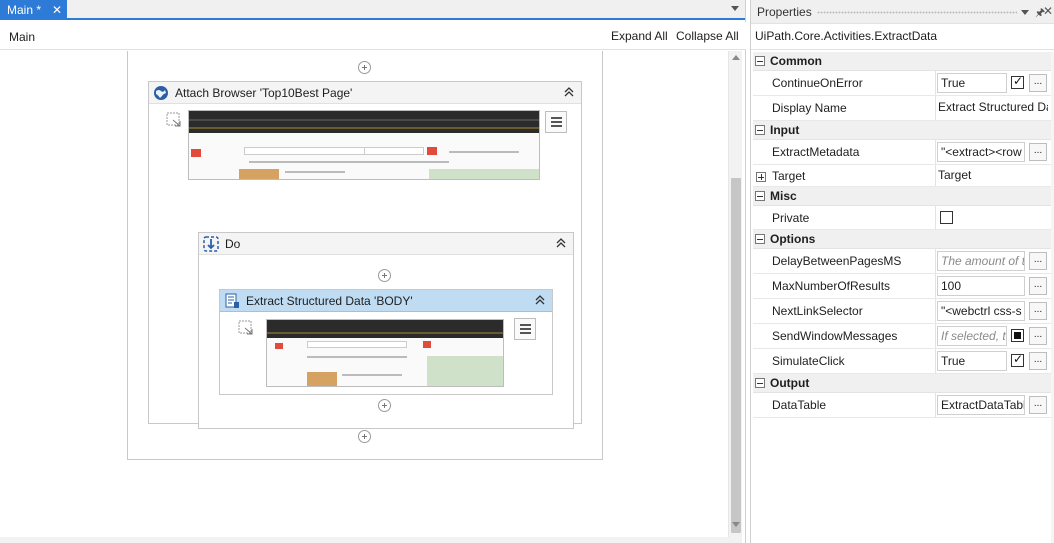 The image size is (1054, 543). I want to click on scrollbar-thumb, so click(736, 355).